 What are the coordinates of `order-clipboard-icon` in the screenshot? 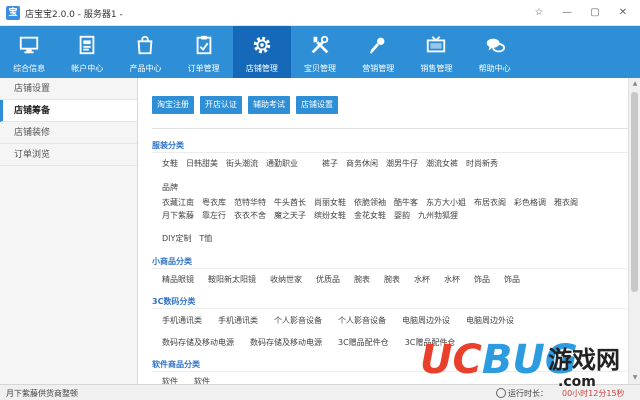 It's located at (203, 45).